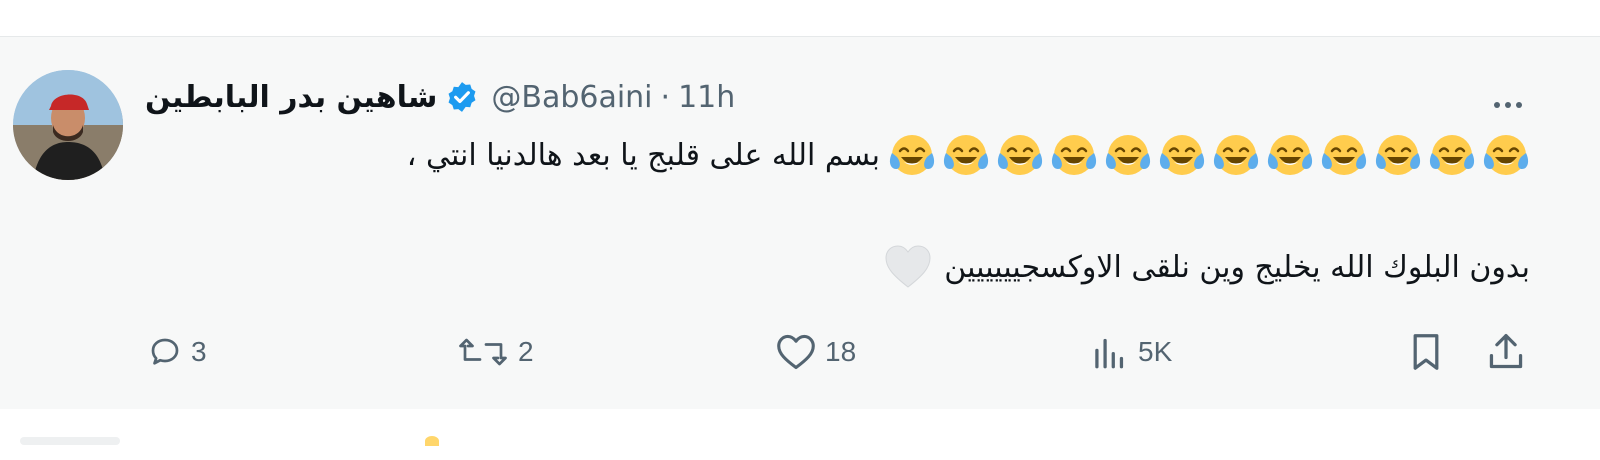 Image resolution: width=1600 pixels, height=460 pixels. What do you see at coordinates (908, 267) in the screenshot?
I see `white-heart-icon` at bounding box center [908, 267].